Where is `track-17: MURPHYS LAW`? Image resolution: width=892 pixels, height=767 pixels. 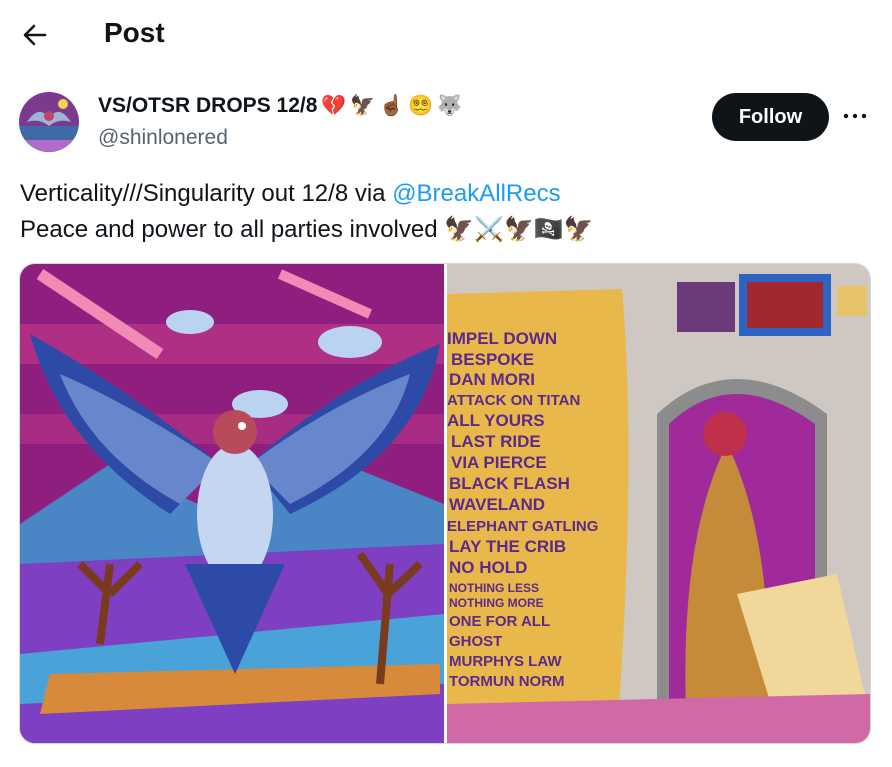 track-17: MURPHYS LAW is located at coordinates (505, 661).